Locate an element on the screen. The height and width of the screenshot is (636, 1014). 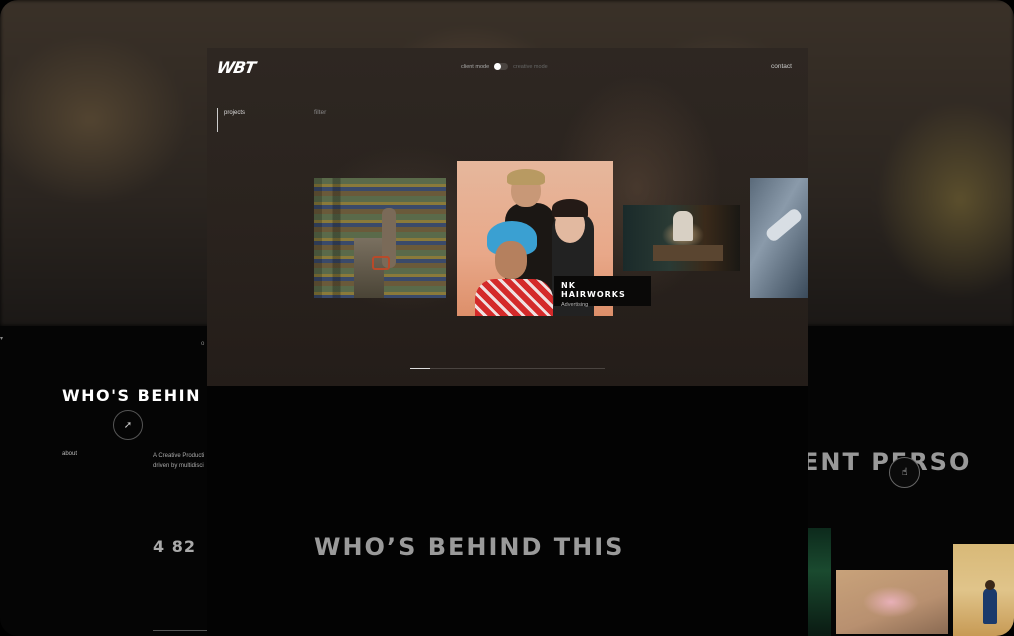
project-title: NK HAIRWORKS is located at coordinates (593, 290).